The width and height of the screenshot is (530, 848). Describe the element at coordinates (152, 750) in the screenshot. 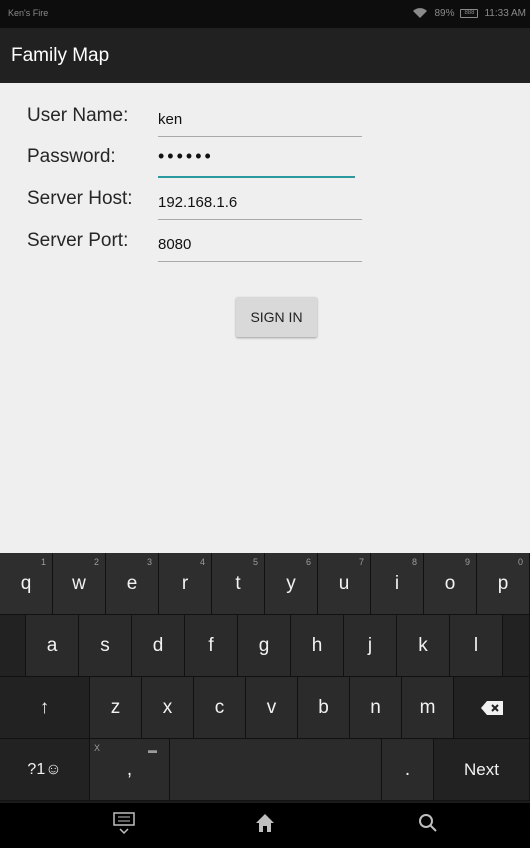

I see `emoji-hint-icon: ▬` at that location.